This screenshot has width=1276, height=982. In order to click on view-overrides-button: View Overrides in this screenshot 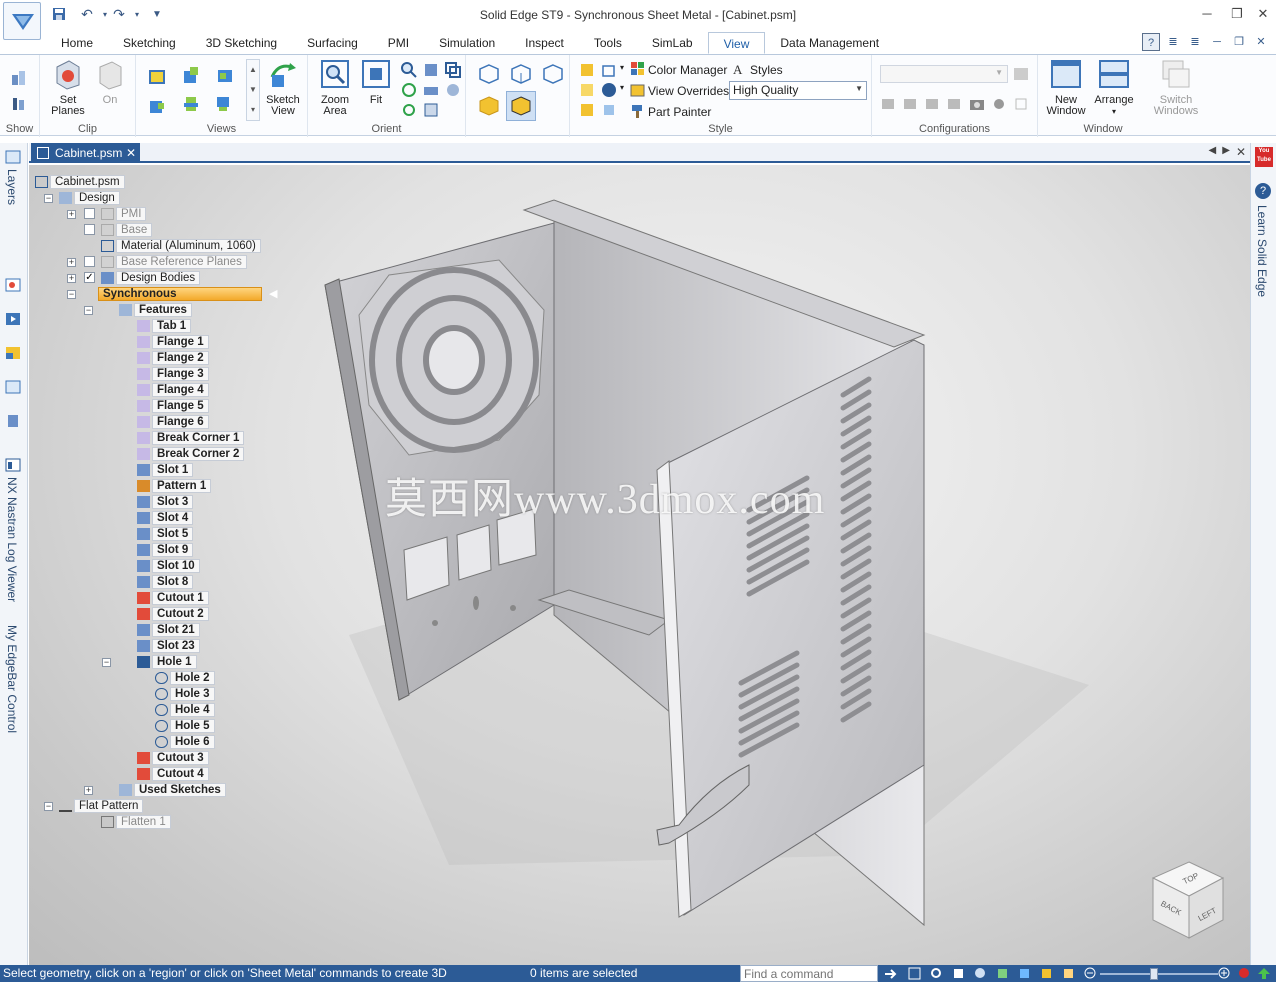, I will do `click(688, 91)`.